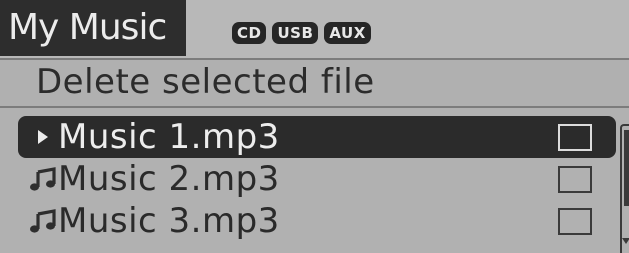 The image size is (629, 253). Describe the element at coordinates (249, 33) in the screenshot. I see `source-cd-badge: CD` at that location.